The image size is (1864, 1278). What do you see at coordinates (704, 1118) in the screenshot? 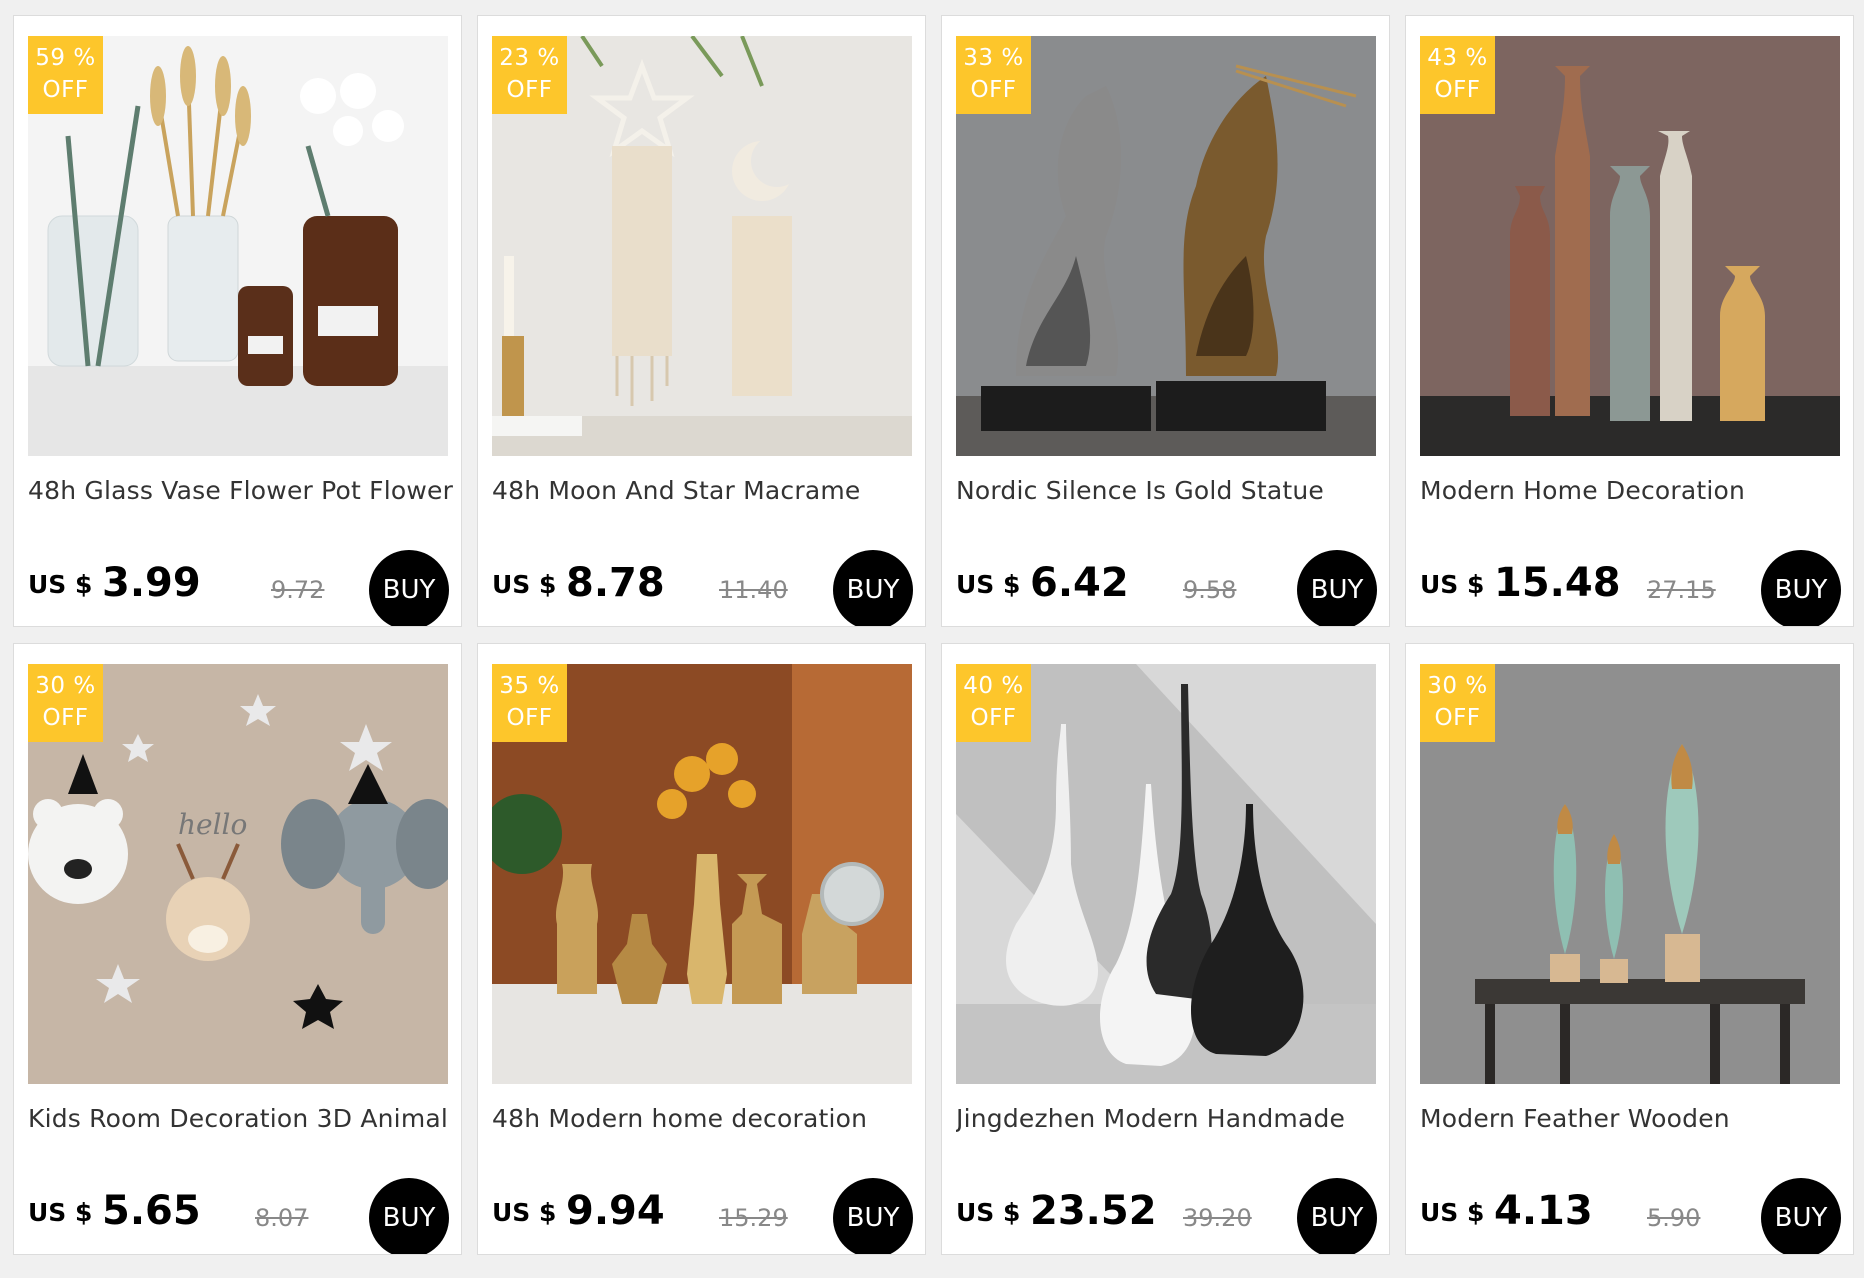
I see `product-title: 48h Modern home decoration` at bounding box center [704, 1118].